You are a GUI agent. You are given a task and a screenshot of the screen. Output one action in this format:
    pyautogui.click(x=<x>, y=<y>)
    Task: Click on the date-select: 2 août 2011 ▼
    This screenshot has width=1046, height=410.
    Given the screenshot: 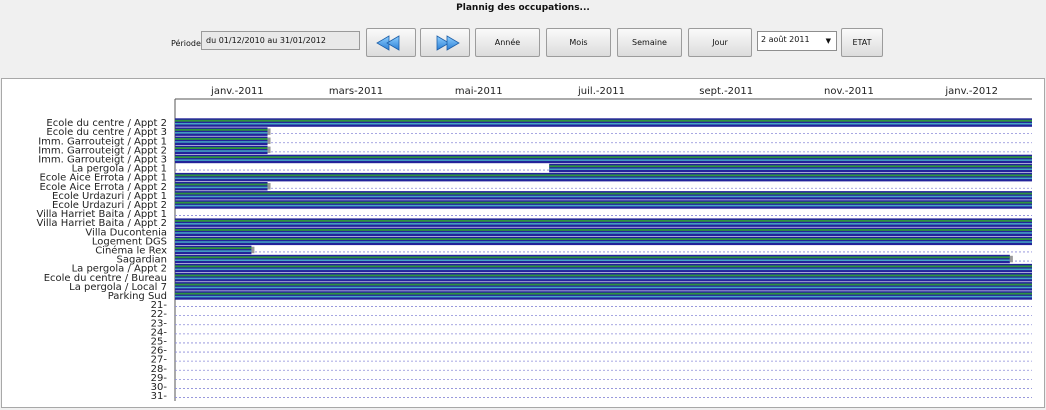 What is the action you would take?
    pyautogui.click(x=797, y=41)
    